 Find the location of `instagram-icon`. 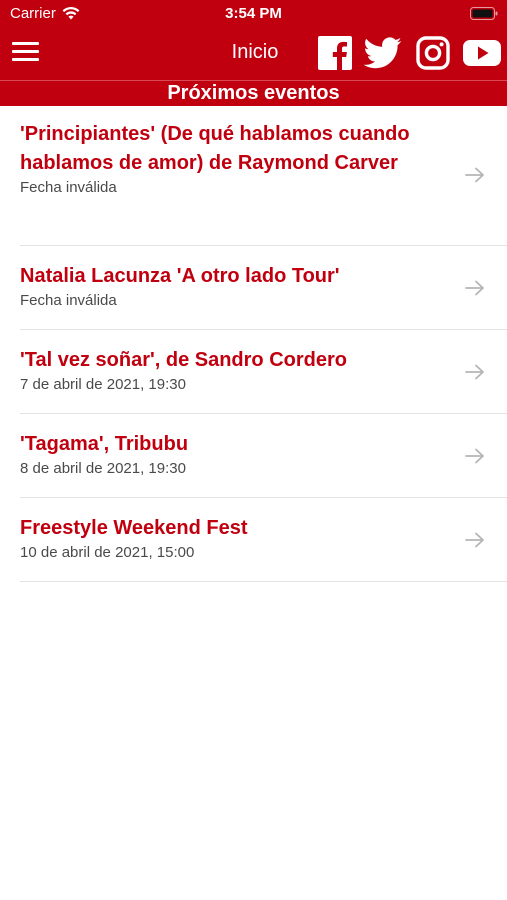

instagram-icon is located at coordinates (433, 53).